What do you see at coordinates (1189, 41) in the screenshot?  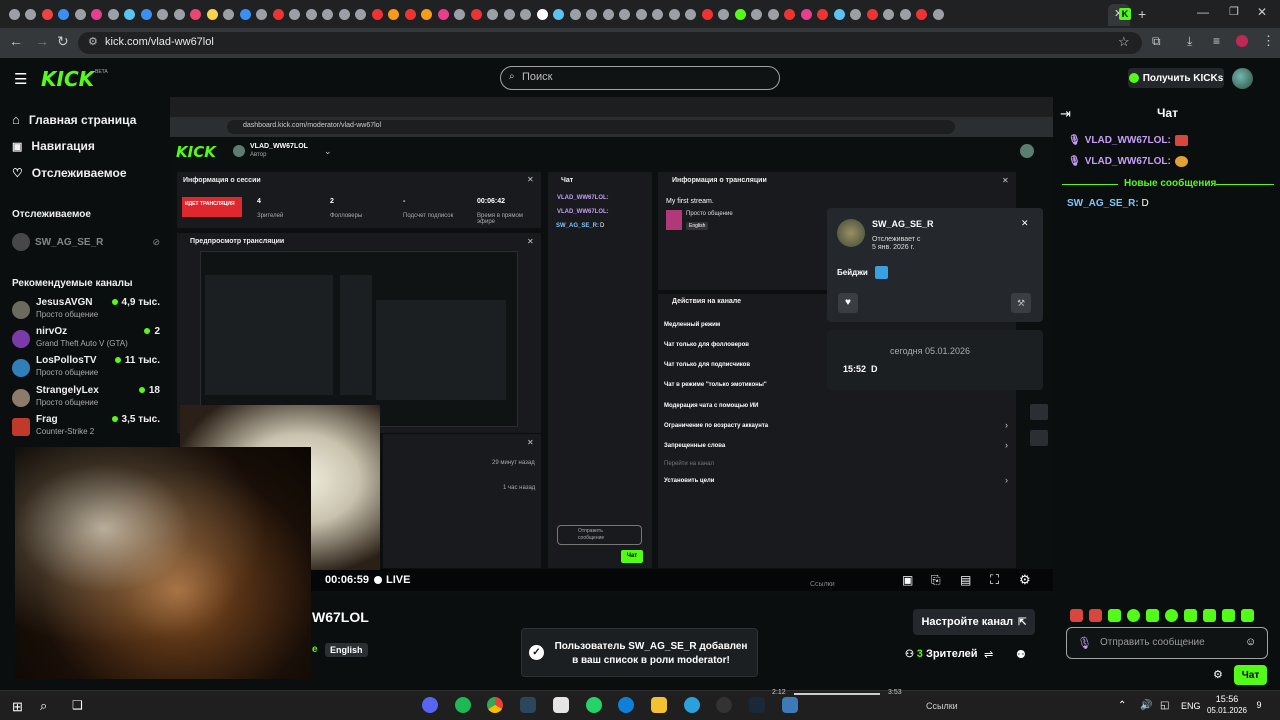 I see `download-icon: ⤓` at bounding box center [1189, 41].